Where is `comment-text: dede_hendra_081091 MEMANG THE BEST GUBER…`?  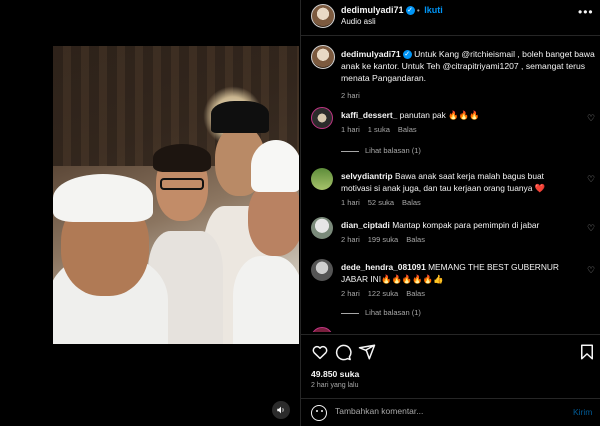 comment-text: dede_hendra_081091 MEMANG THE BEST GUBER… is located at coordinates (455, 273).